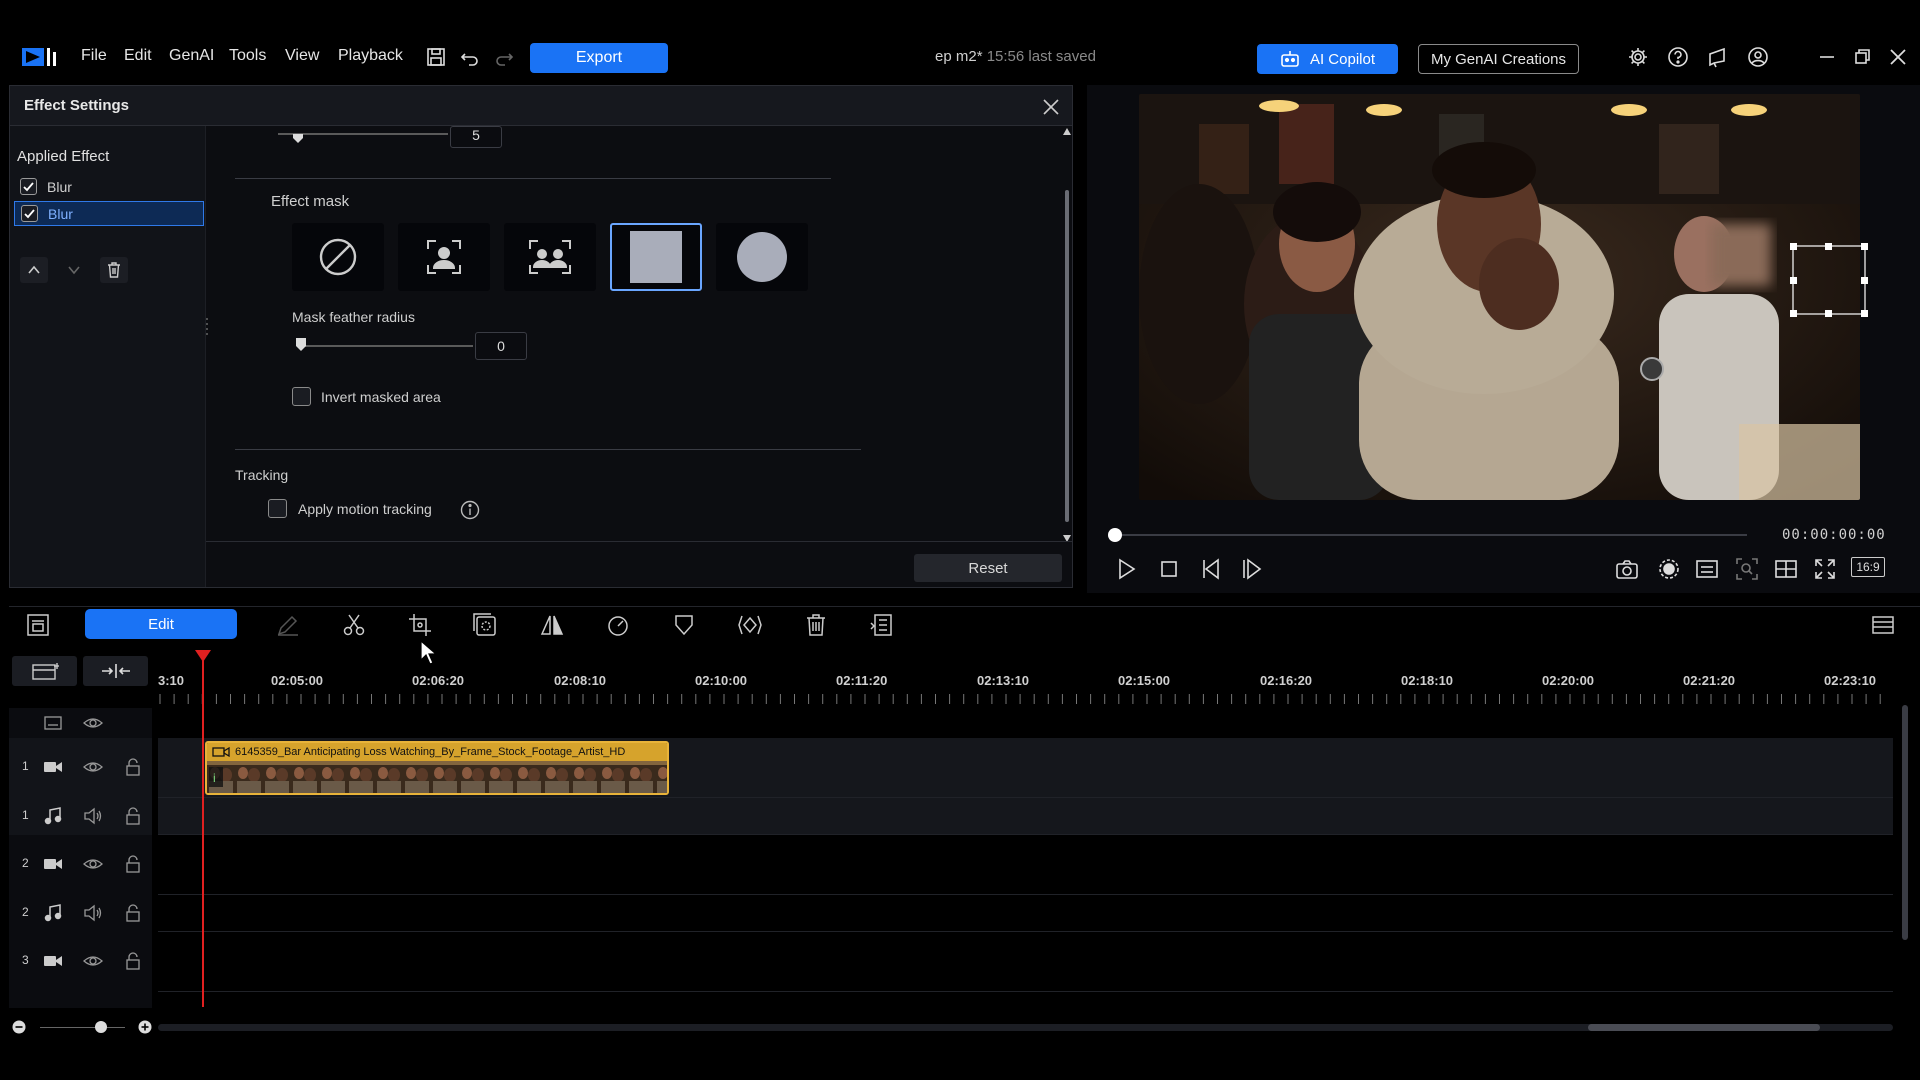 This screenshot has width=1920, height=1080. Describe the element at coordinates (44, 671) in the screenshot. I see `add-track-button` at that location.